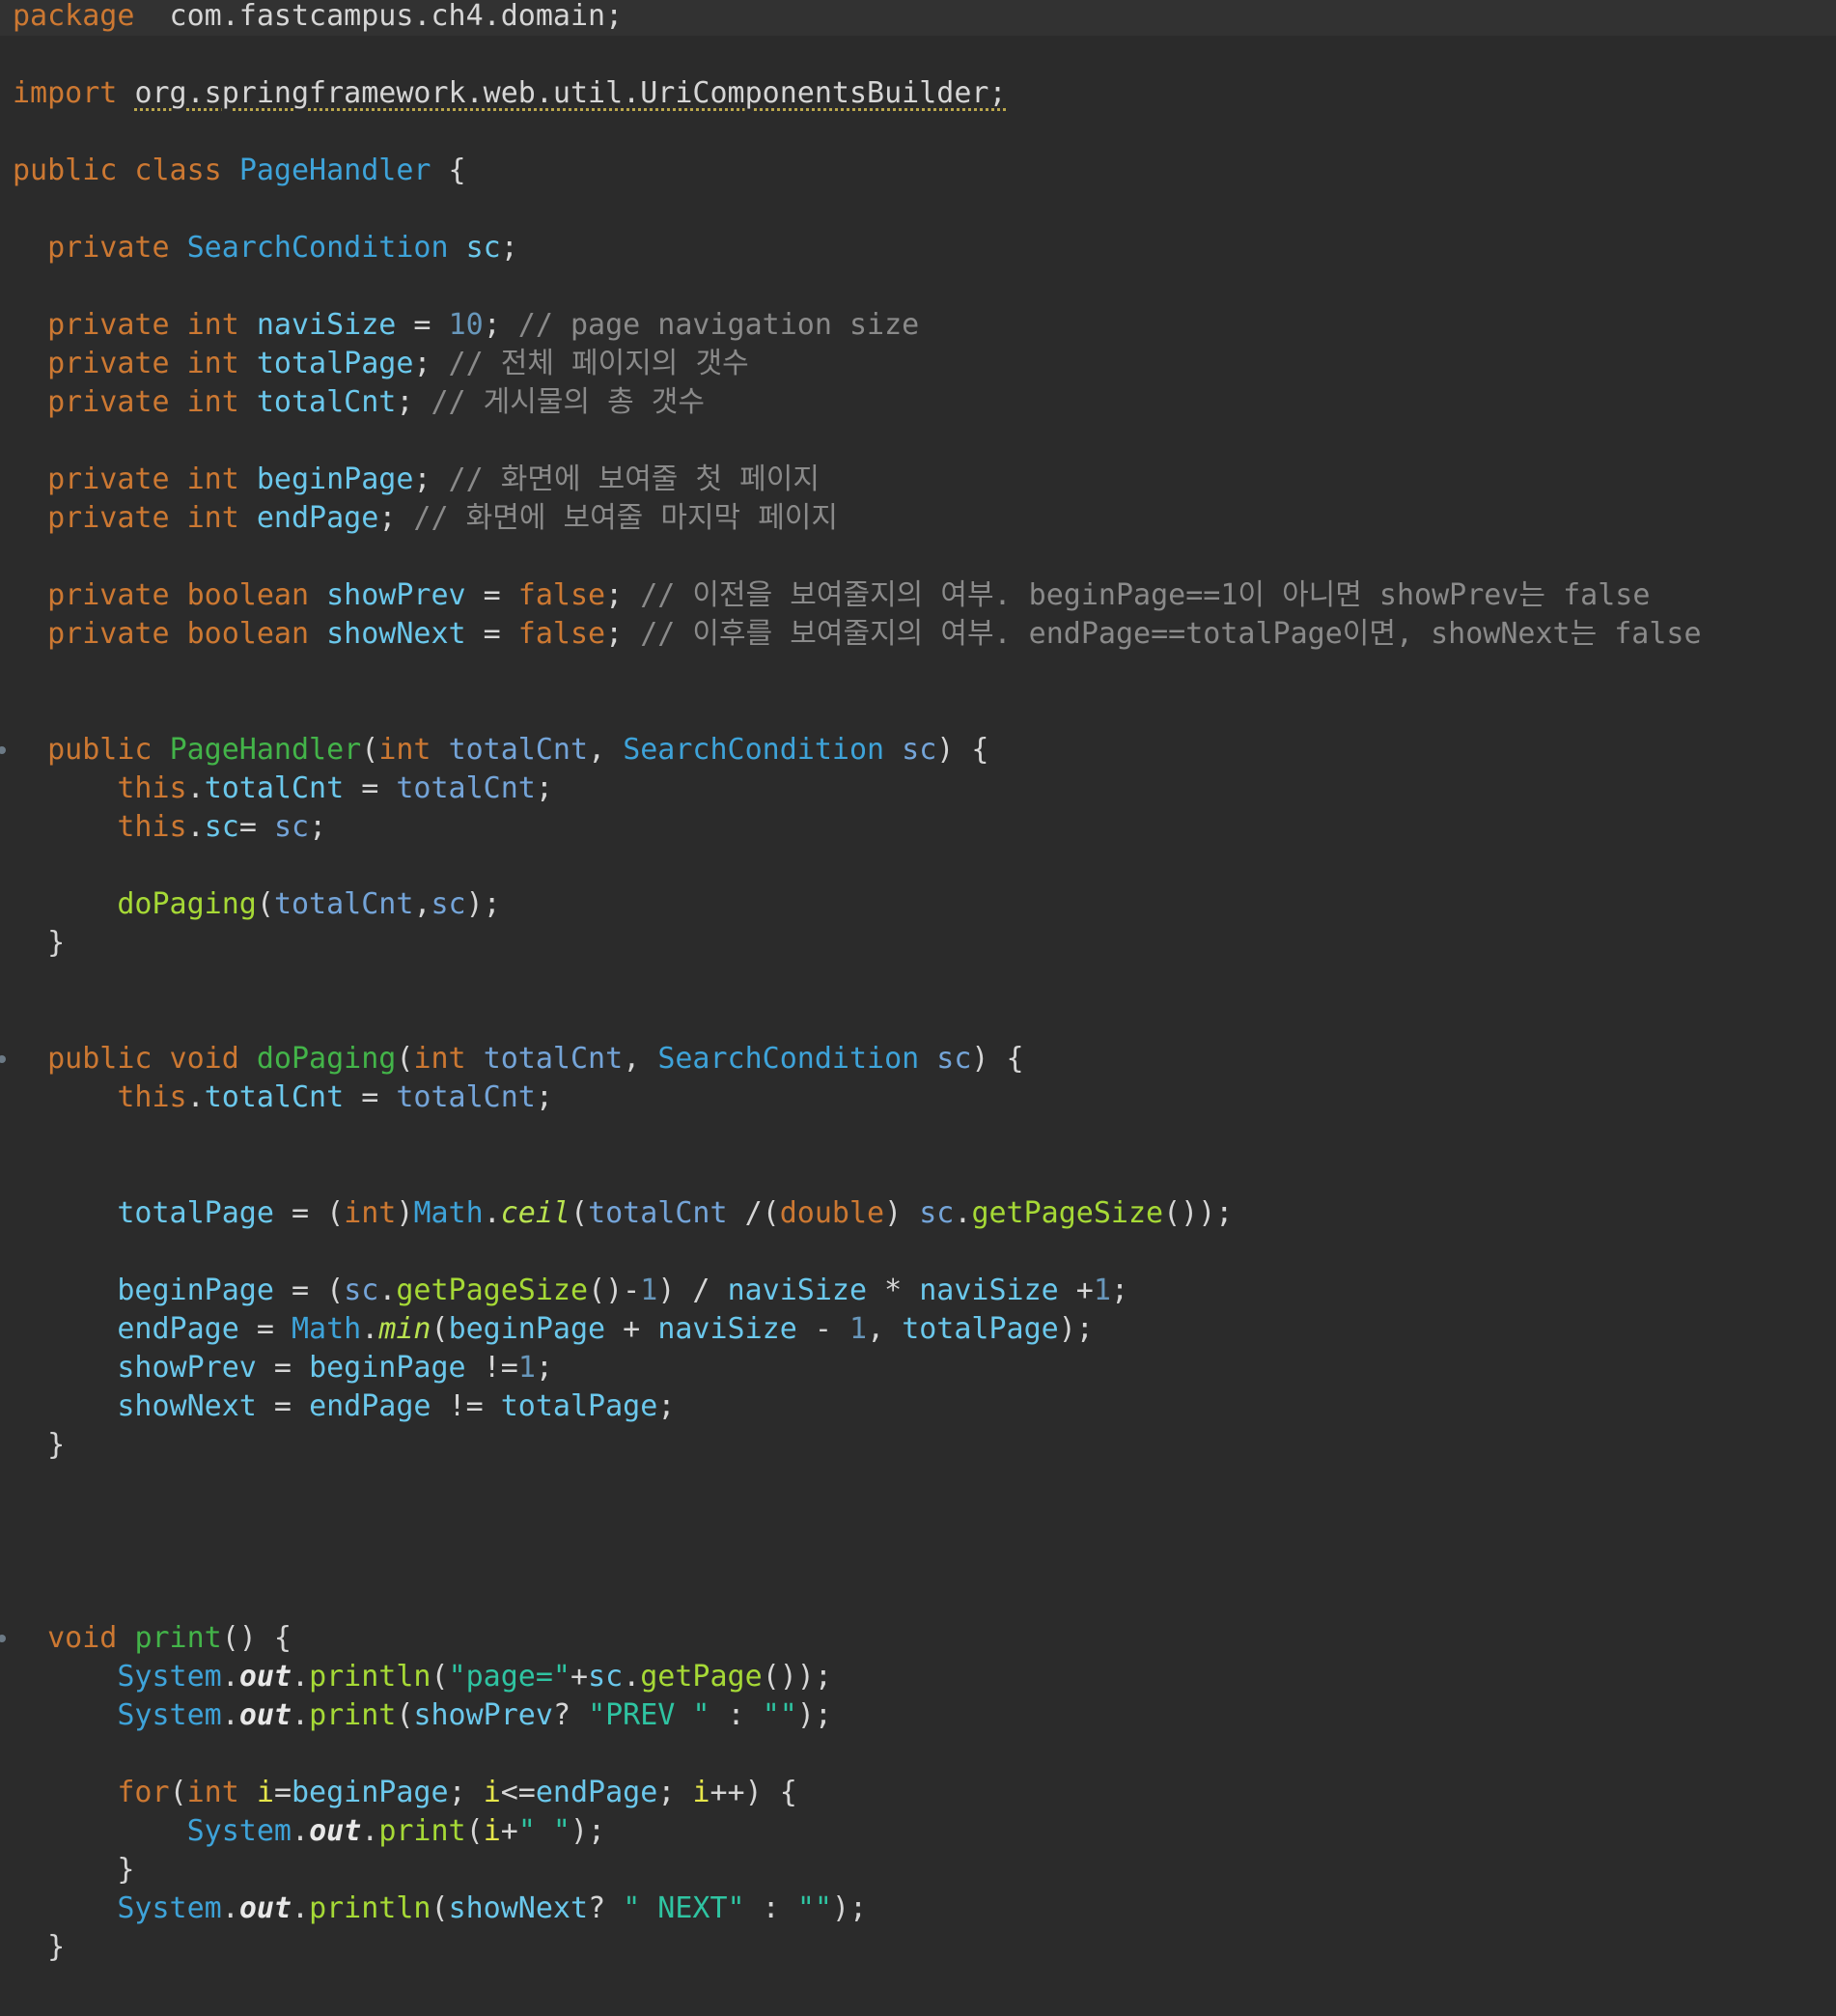  What do you see at coordinates (370, 1908) in the screenshot?
I see `code-token: println` at bounding box center [370, 1908].